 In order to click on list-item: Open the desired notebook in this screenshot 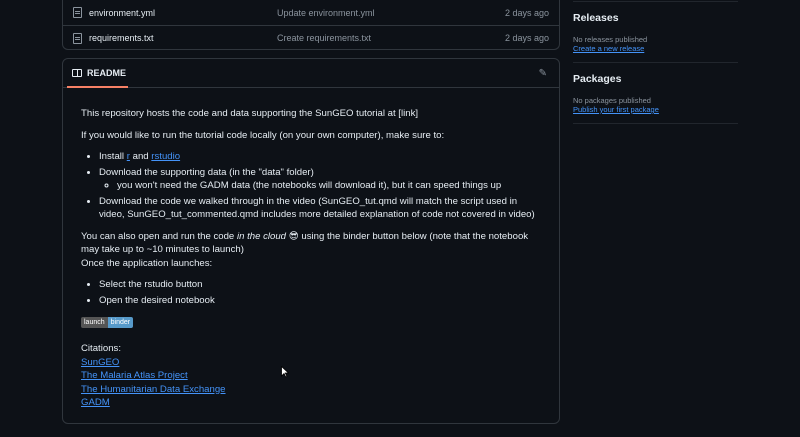, I will do `click(320, 301)`.